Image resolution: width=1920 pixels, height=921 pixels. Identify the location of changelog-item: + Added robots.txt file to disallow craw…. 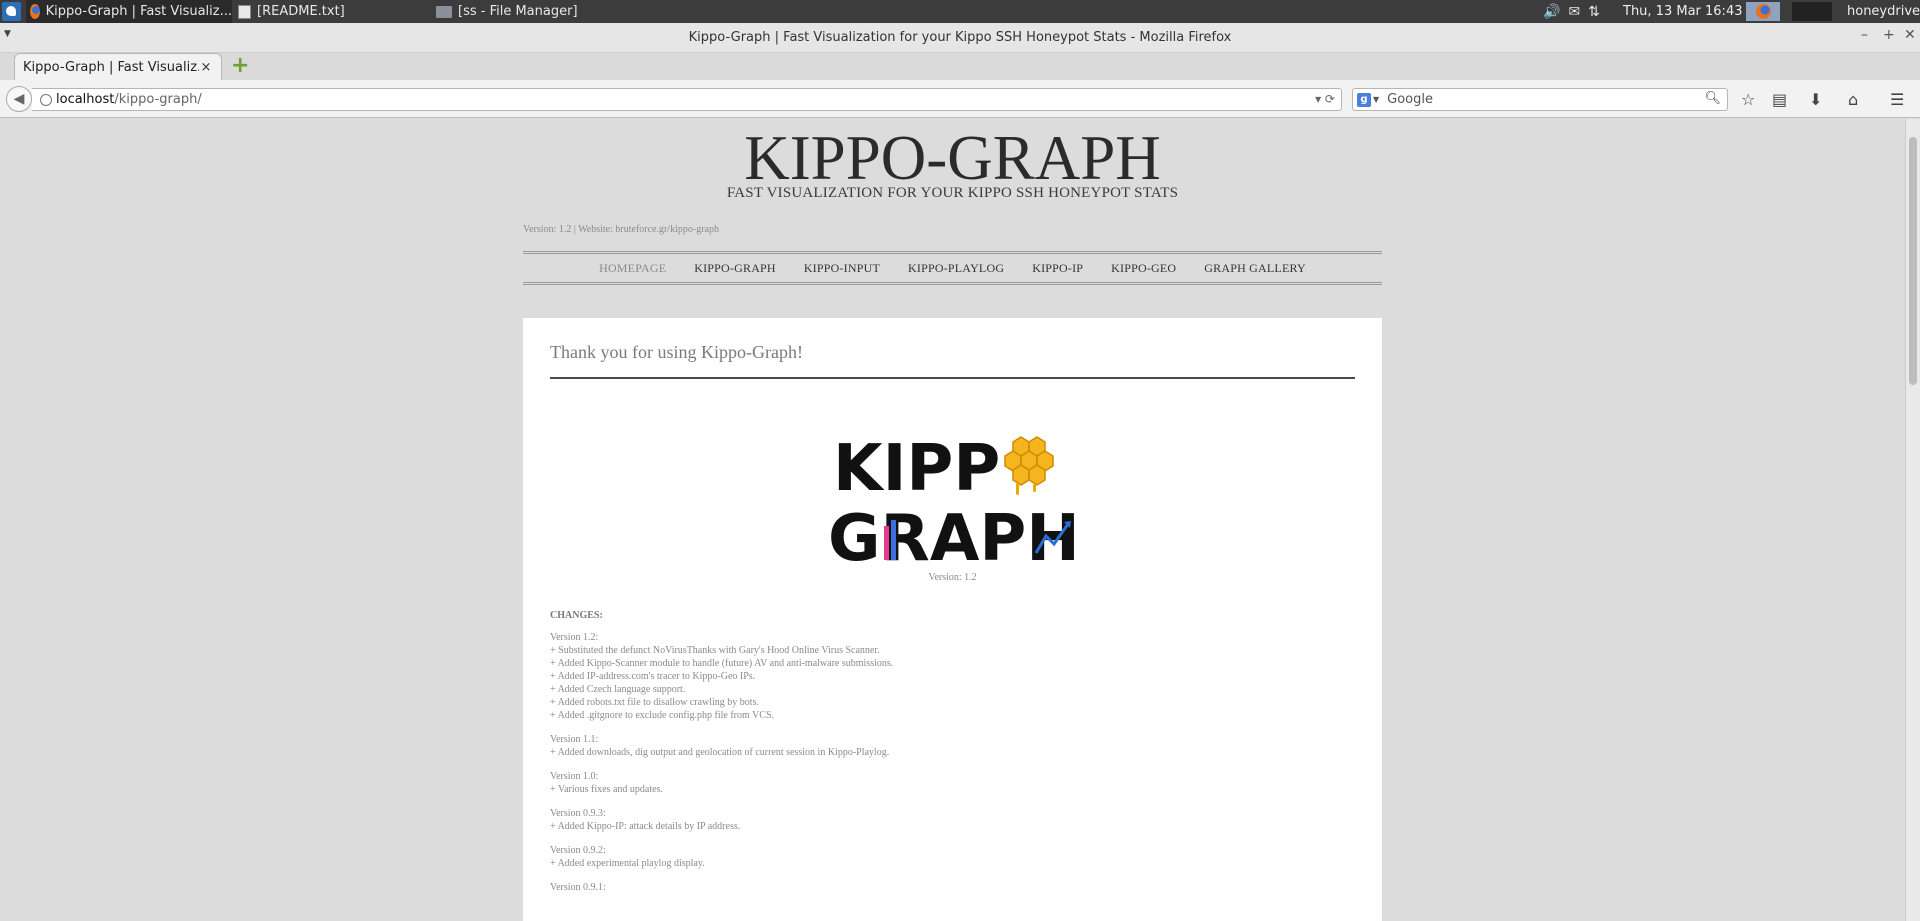
(654, 702).